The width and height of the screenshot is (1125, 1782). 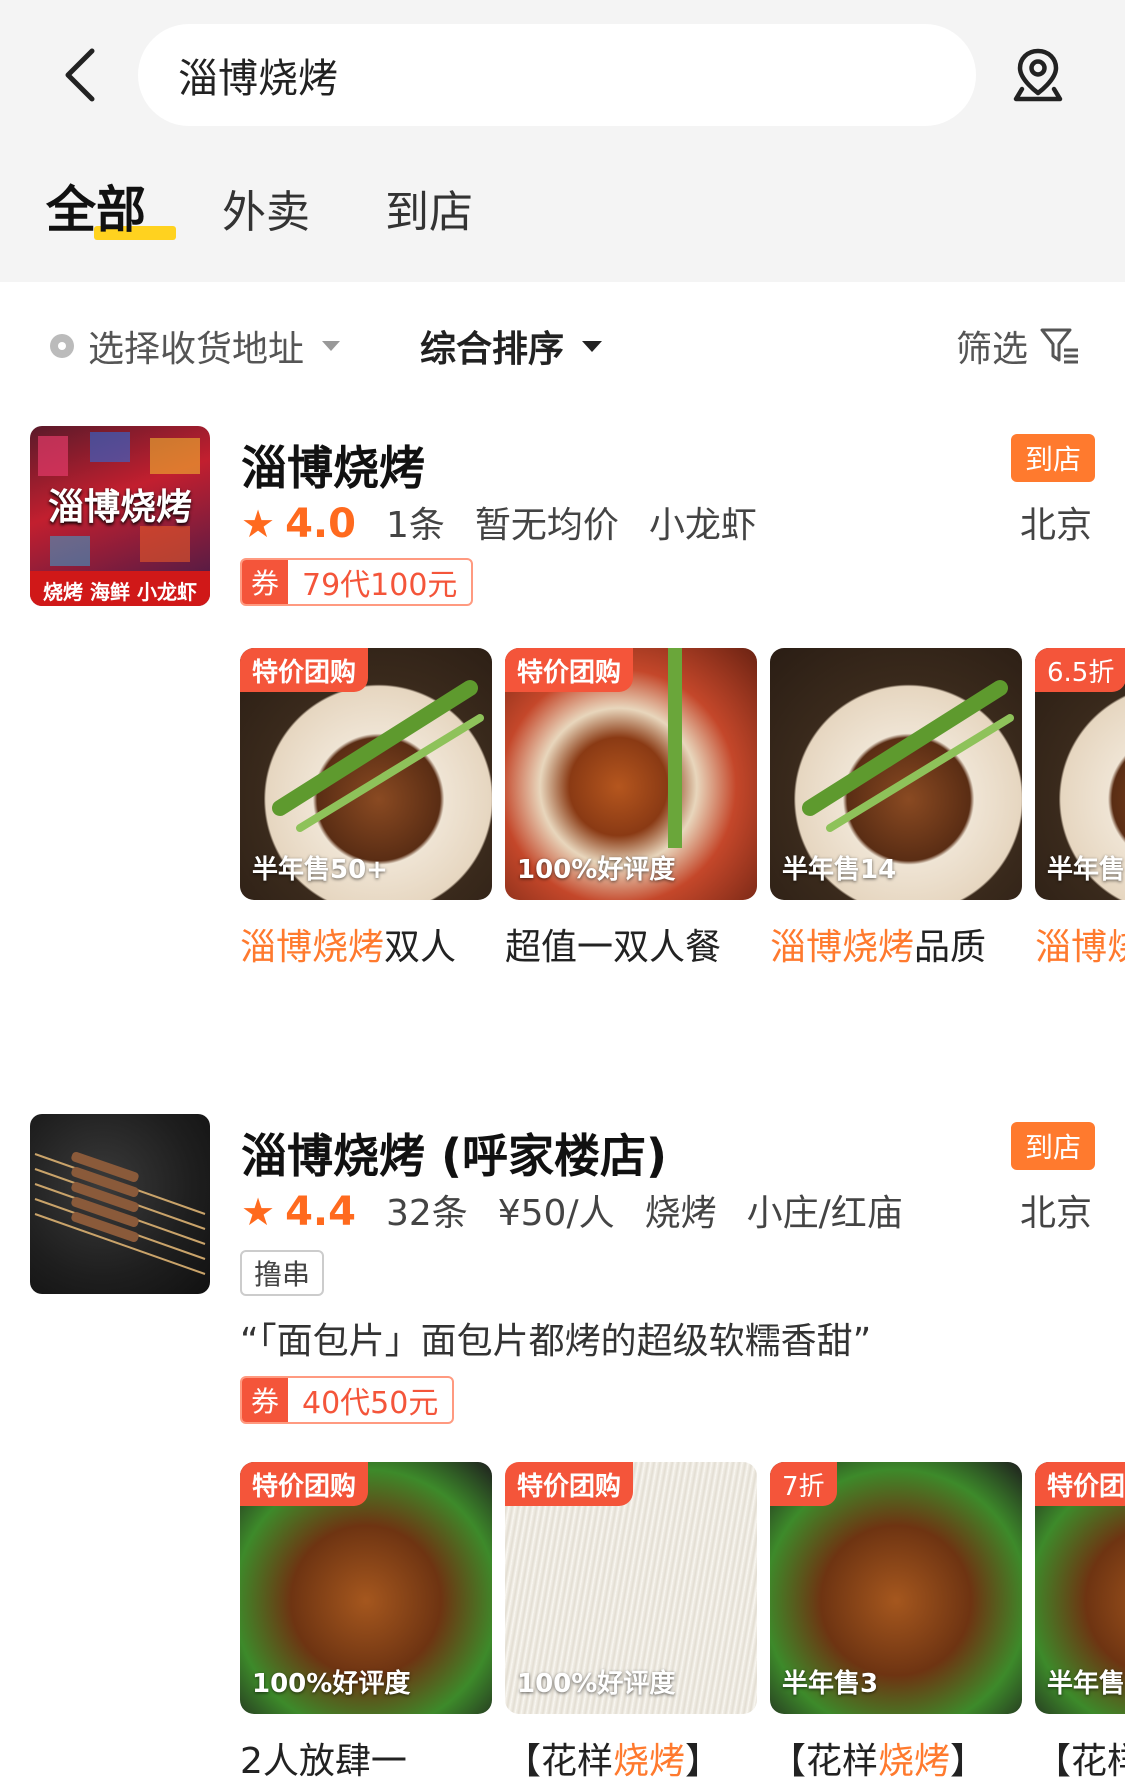 What do you see at coordinates (120, 592) in the screenshot?
I see `thumbnail-subtitle: 烧烤 海鲜 小龙虾` at bounding box center [120, 592].